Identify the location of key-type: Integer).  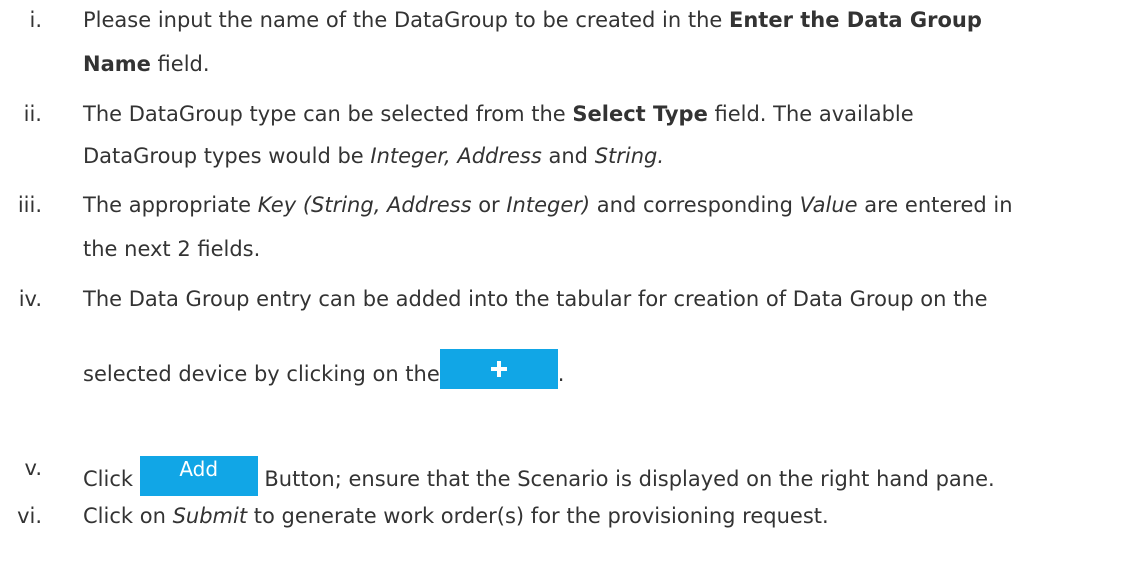
(548, 205).